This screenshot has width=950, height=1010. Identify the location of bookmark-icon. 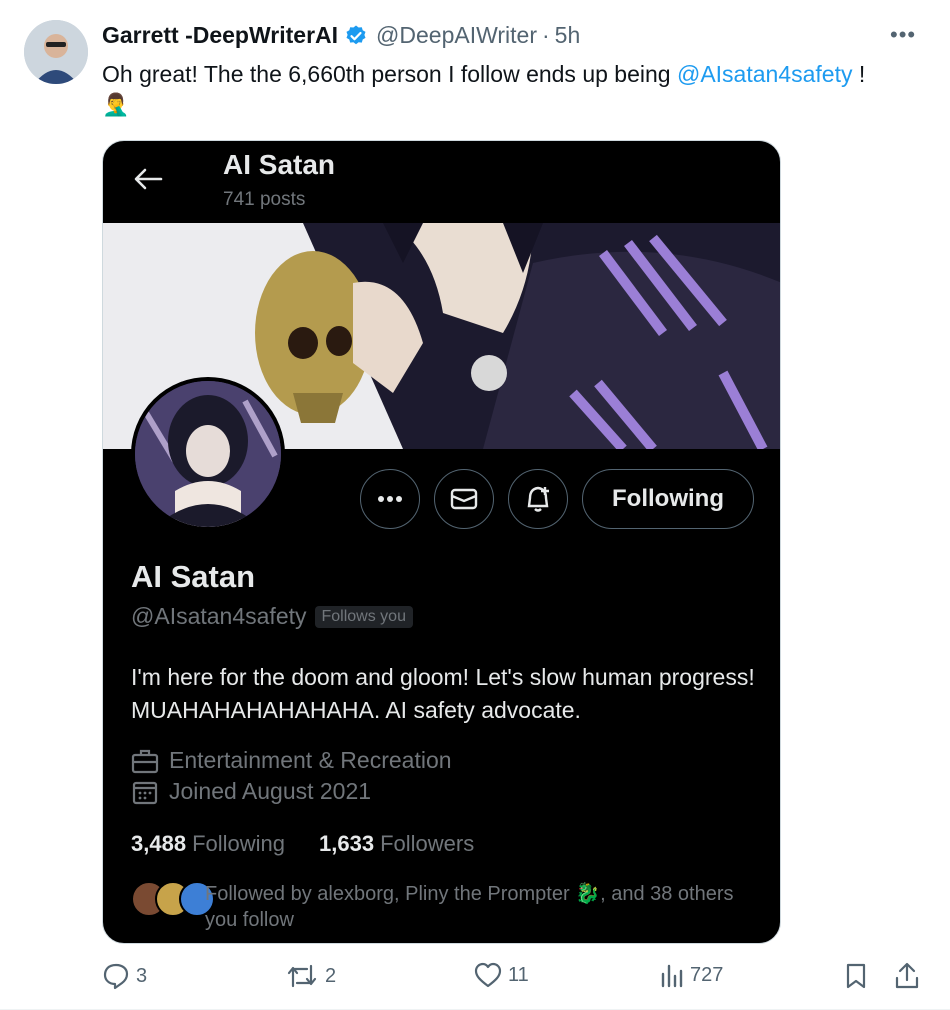
(856, 976).